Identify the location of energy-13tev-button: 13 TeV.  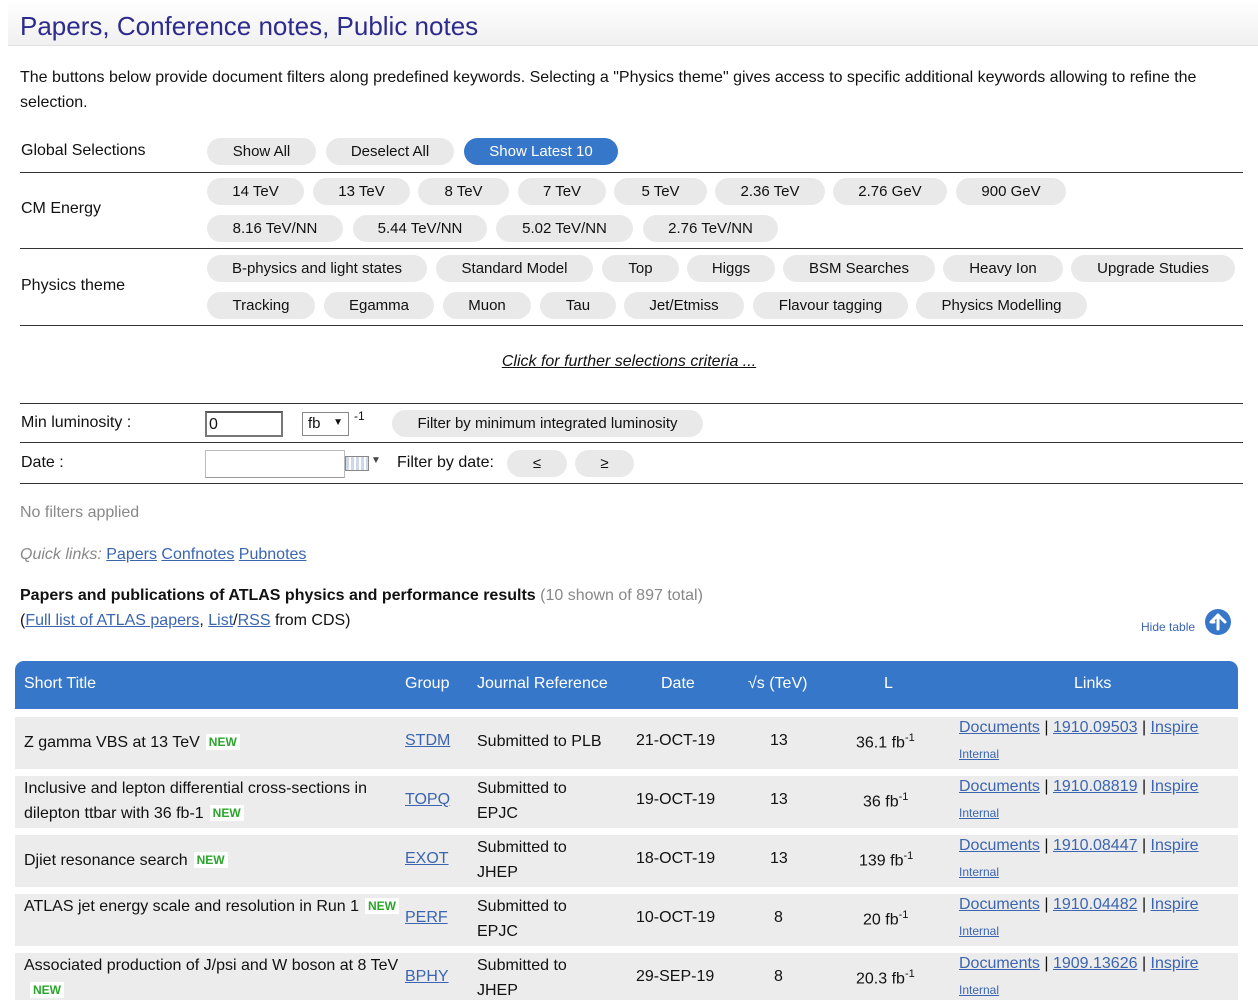
(361, 191).